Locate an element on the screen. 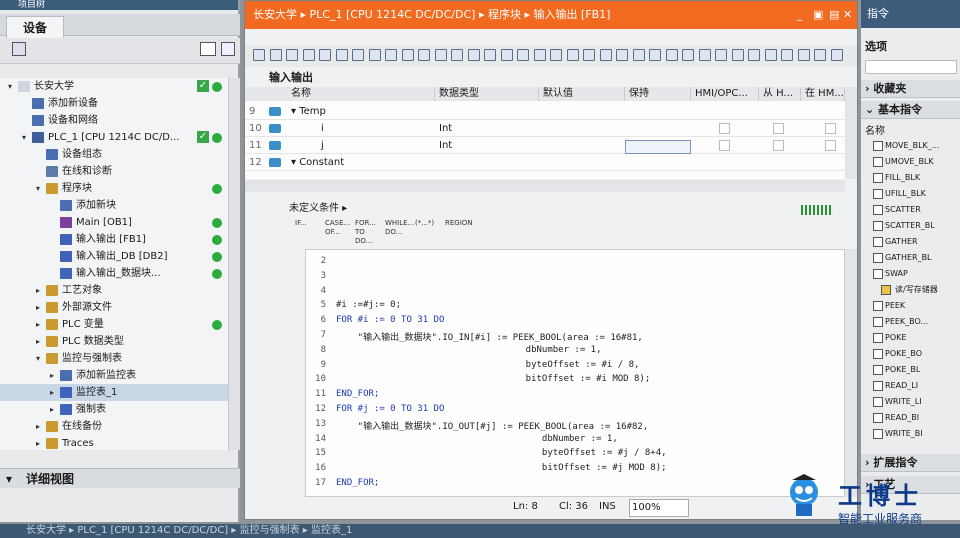 This screenshot has height=538, width=960. instruction-shortcut: (*...*) is located at coordinates (429, 223).